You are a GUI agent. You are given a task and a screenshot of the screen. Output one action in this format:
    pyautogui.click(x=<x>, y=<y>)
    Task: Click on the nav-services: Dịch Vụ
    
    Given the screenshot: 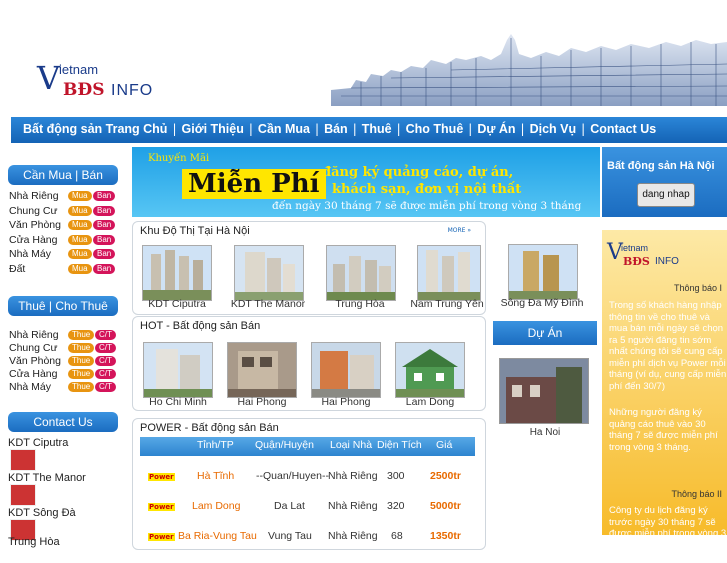 What is the action you would take?
    pyautogui.click(x=553, y=129)
    